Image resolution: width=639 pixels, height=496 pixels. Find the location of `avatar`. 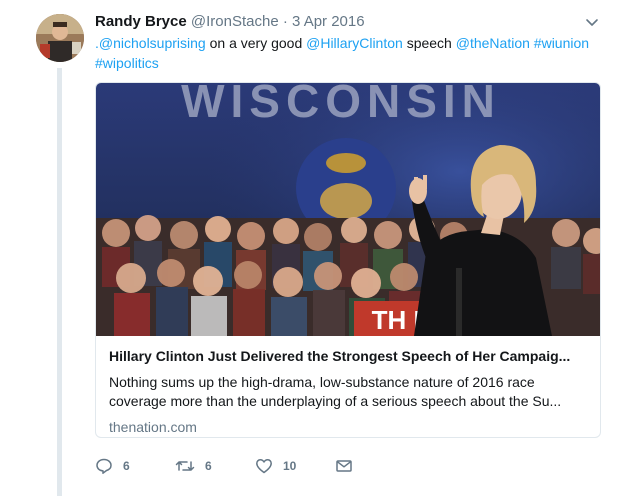

avatar is located at coordinates (60, 38).